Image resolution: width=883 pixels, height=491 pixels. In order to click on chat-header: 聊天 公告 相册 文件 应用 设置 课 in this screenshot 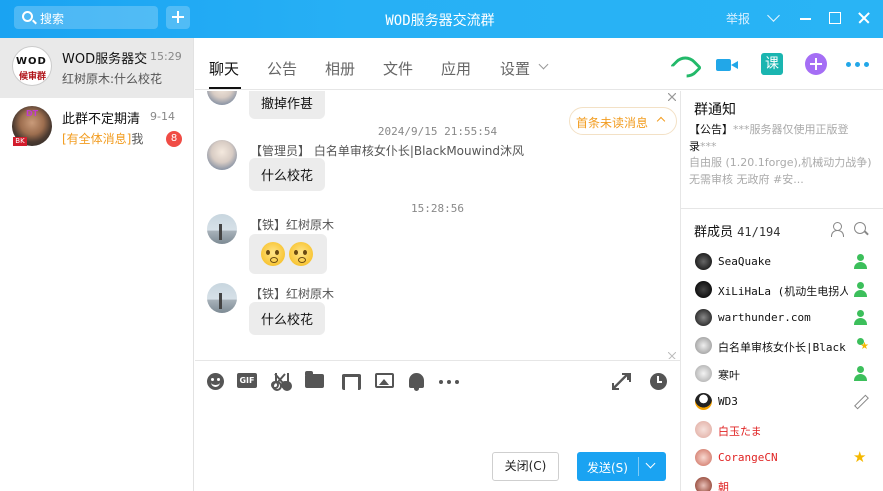, I will do `click(539, 64)`.